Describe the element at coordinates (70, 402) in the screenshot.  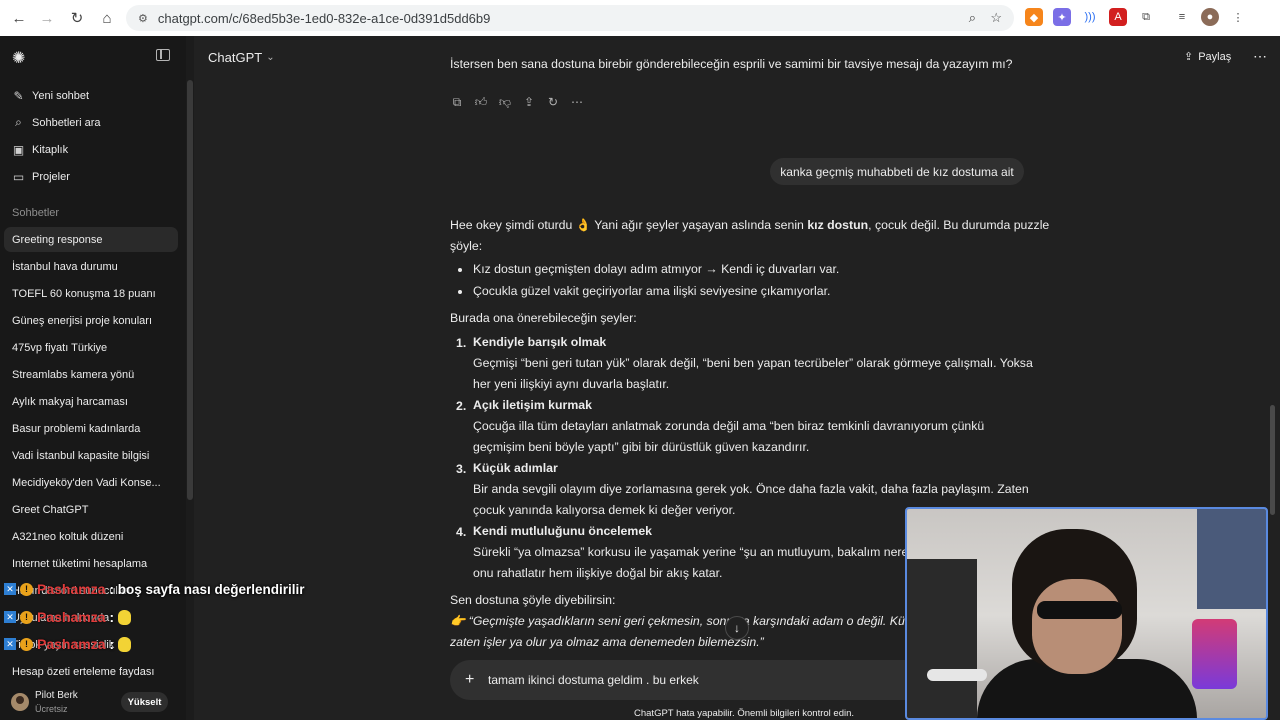
I see `chat-item: Aylık makyaj harcaması` at that location.